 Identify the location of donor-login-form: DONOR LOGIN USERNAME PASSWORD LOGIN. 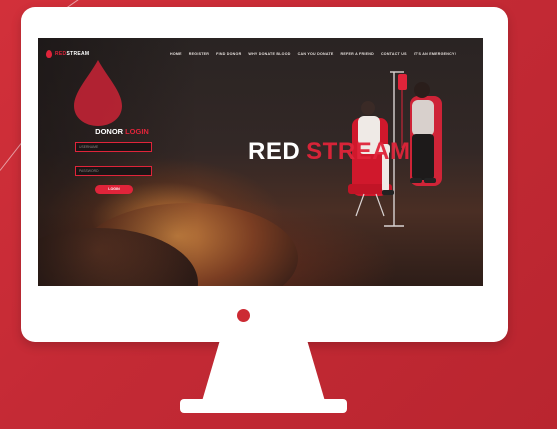
(115, 160).